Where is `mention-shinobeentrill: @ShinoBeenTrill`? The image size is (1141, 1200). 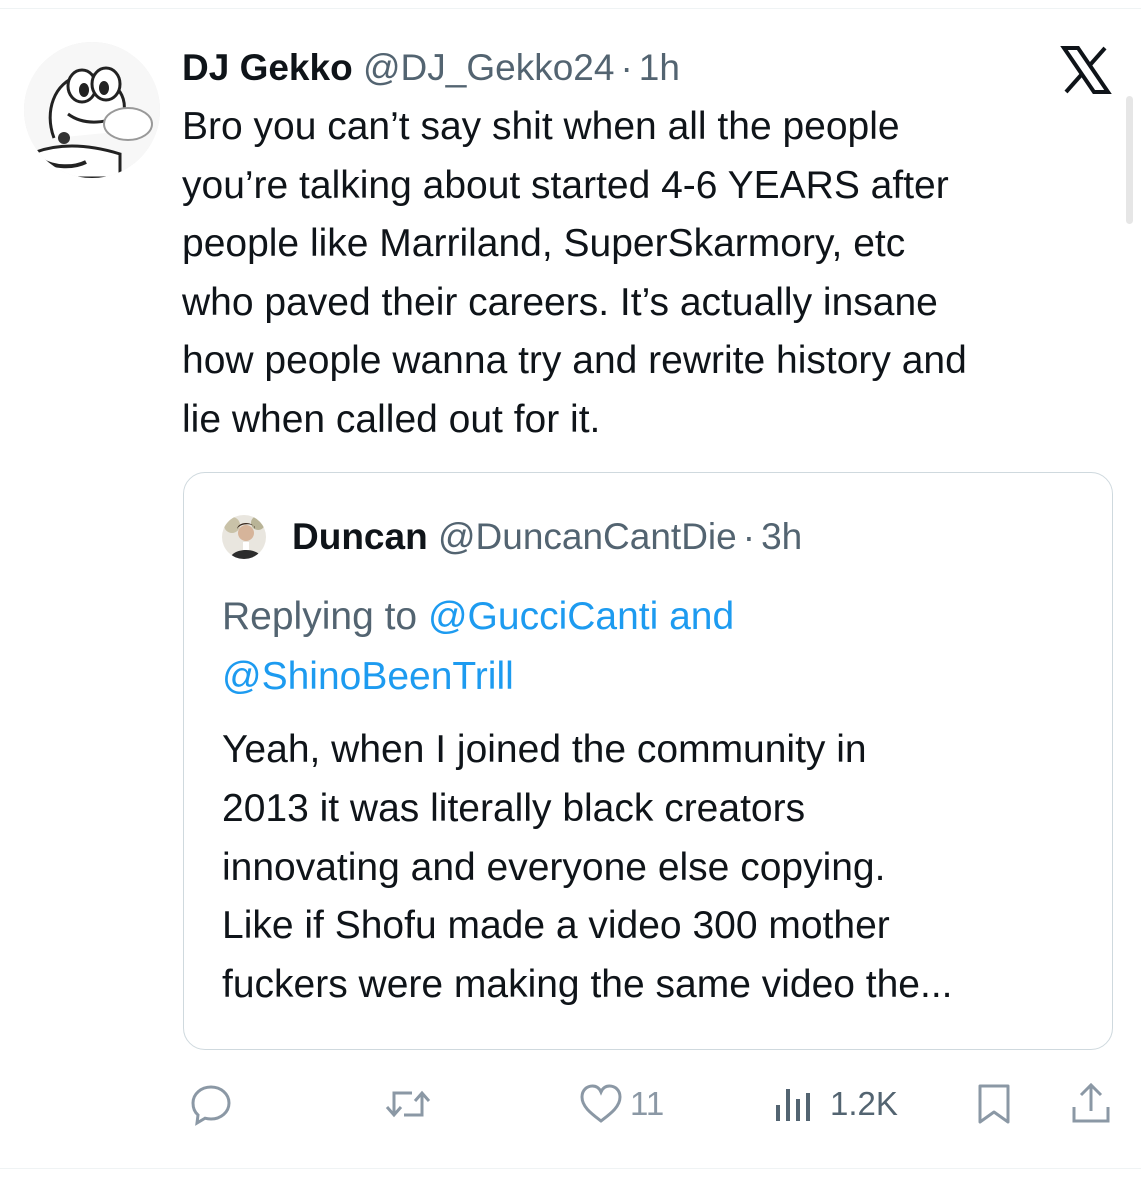 mention-shinobeentrill: @ShinoBeenTrill is located at coordinates (368, 676).